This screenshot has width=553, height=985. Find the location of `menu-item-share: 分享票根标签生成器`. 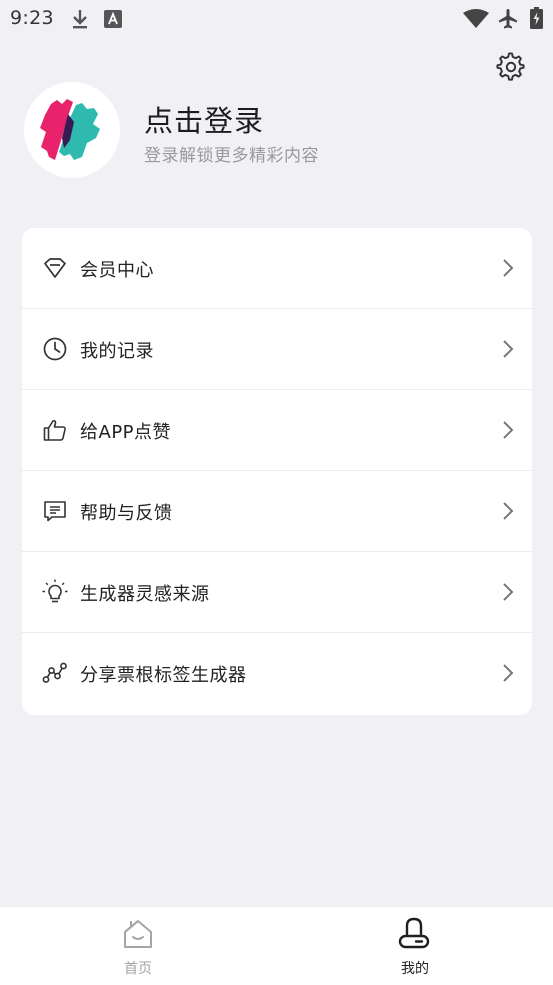

menu-item-share: 分享票根标签生成器 is located at coordinates (277, 673).